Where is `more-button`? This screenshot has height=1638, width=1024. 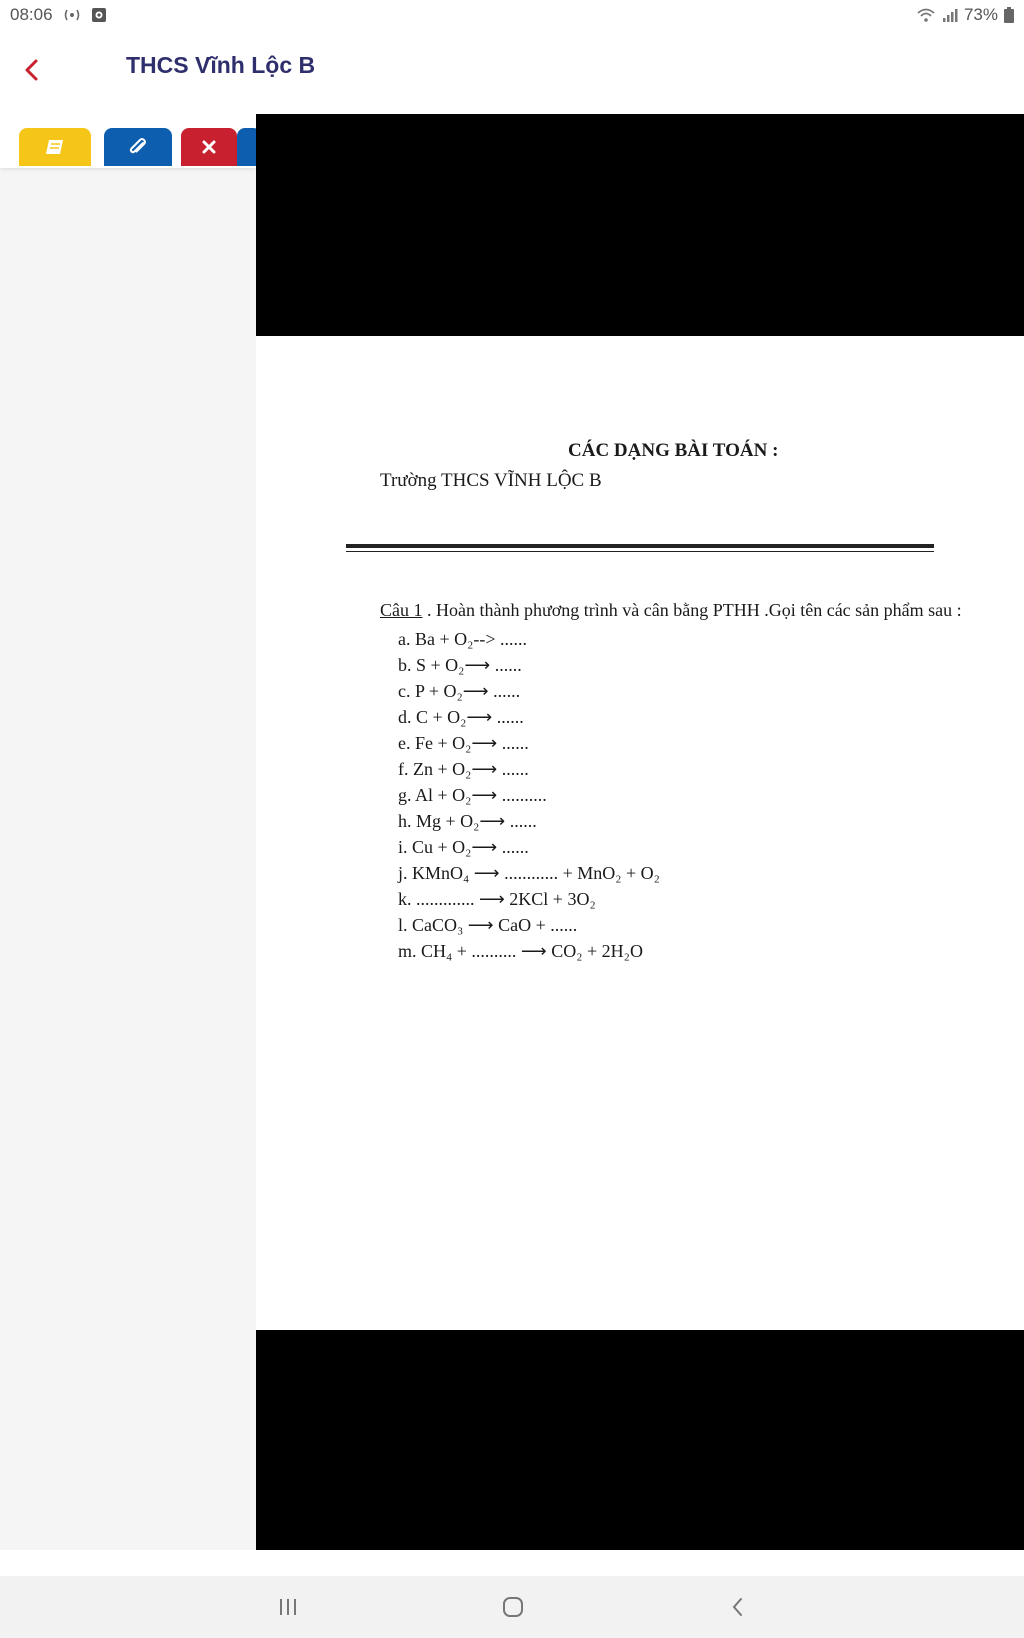
more-button is located at coordinates (246, 147).